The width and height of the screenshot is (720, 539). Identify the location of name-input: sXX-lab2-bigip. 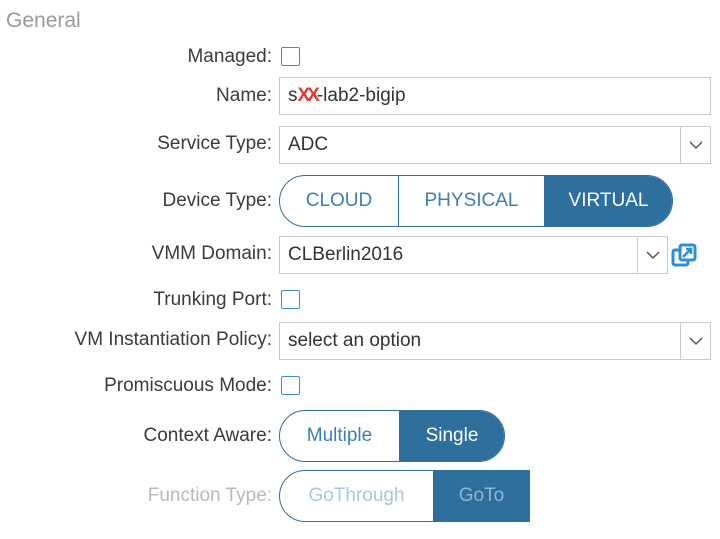
(495, 96).